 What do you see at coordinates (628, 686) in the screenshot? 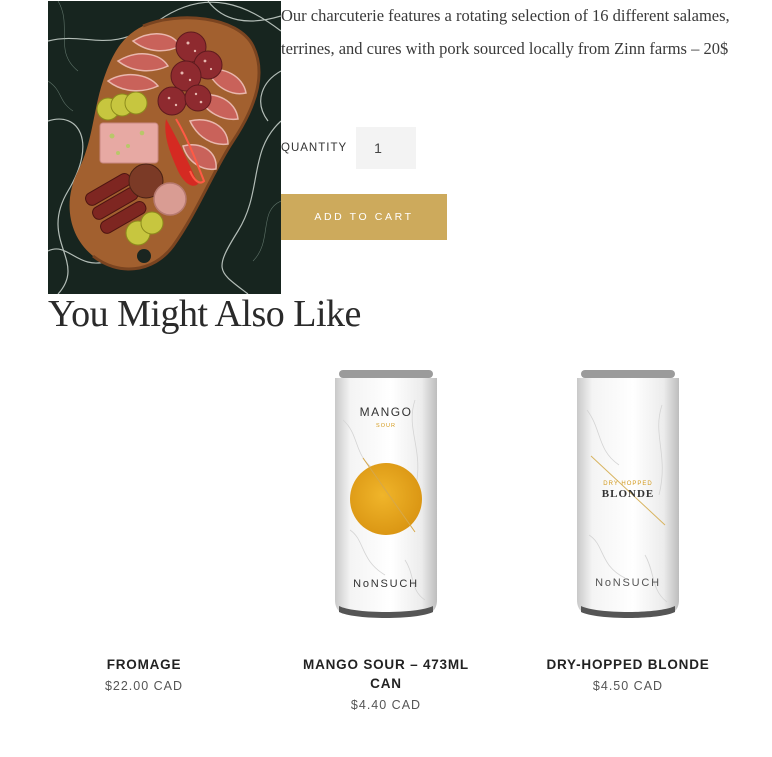
I see `product-price: $4.50 CAD` at bounding box center [628, 686].